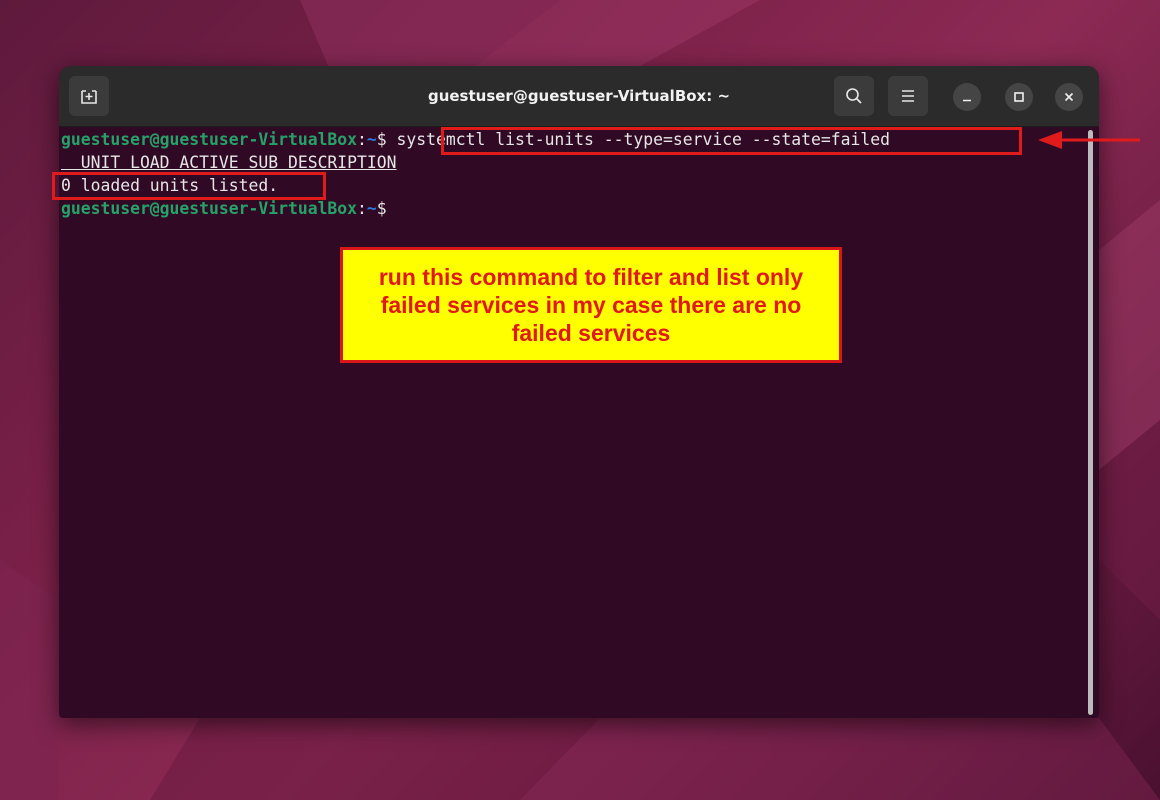 This screenshot has height=800, width=1160. I want to click on output-result: 0 loaded units listed., so click(170, 185).